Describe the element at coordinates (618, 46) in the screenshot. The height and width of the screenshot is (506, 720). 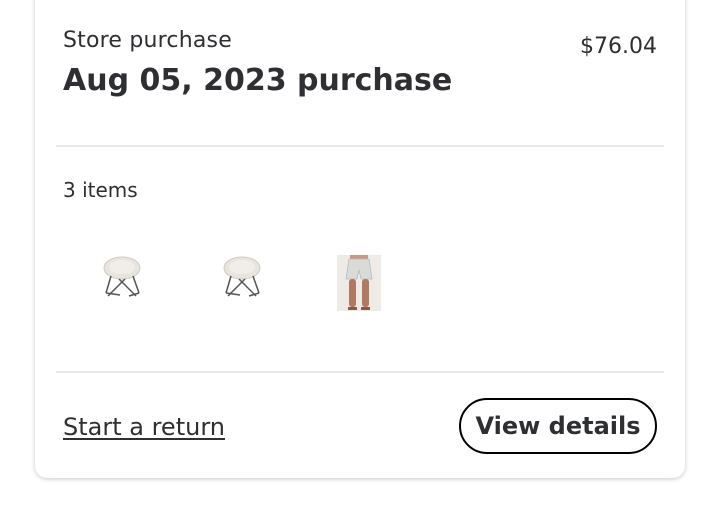
I see `order-total: $76.04` at that location.